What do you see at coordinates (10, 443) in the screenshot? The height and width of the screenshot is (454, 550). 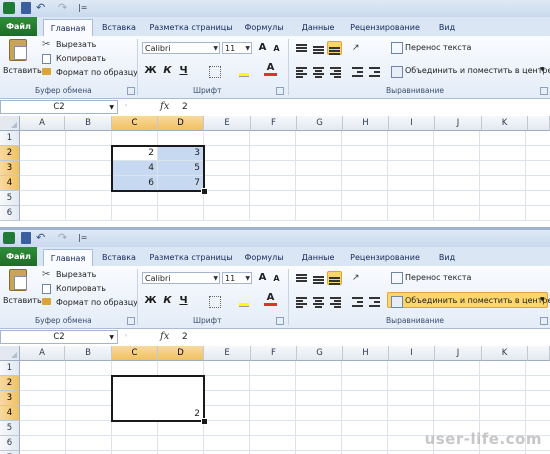 I see `row-header: 6` at bounding box center [10, 443].